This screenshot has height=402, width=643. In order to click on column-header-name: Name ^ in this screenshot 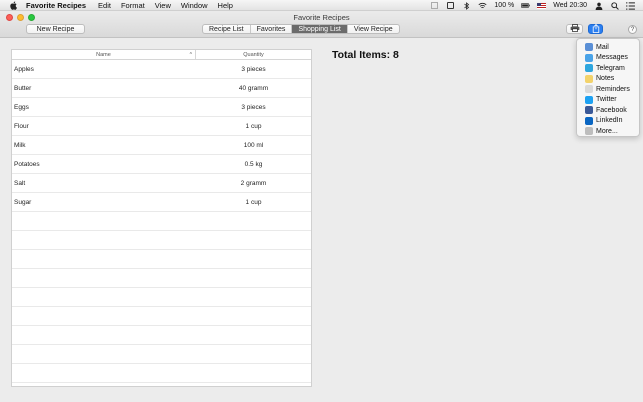, I will do `click(104, 54)`.